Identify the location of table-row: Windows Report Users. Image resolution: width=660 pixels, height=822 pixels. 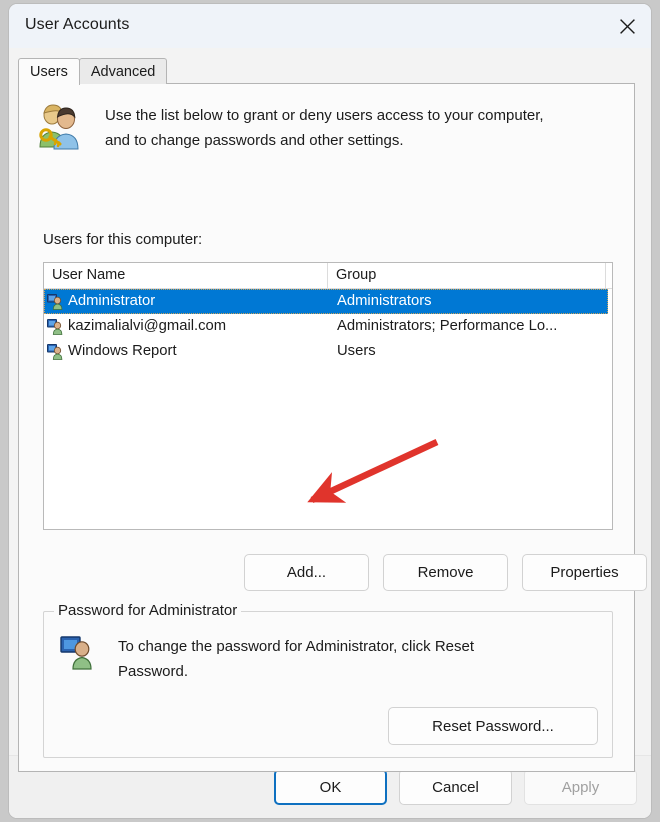
(328, 351).